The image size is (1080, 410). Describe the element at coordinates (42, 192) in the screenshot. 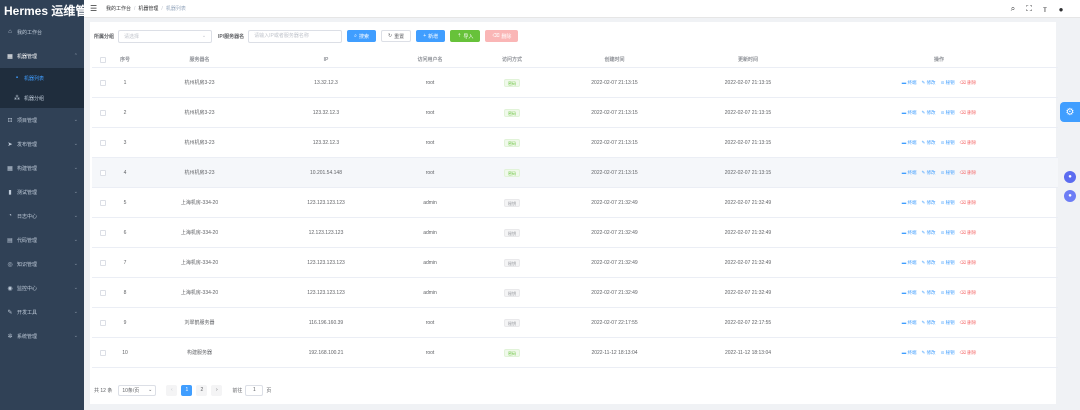

I see `sidebar-item-5: ▮ 测试管理 ⌄` at that location.